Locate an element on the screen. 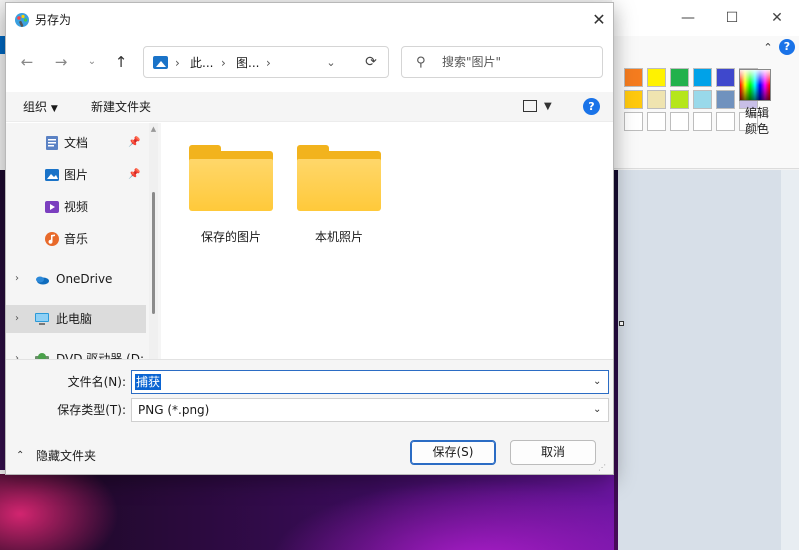 The height and width of the screenshot is (550, 799). search-box: ⚲ is located at coordinates (502, 62).